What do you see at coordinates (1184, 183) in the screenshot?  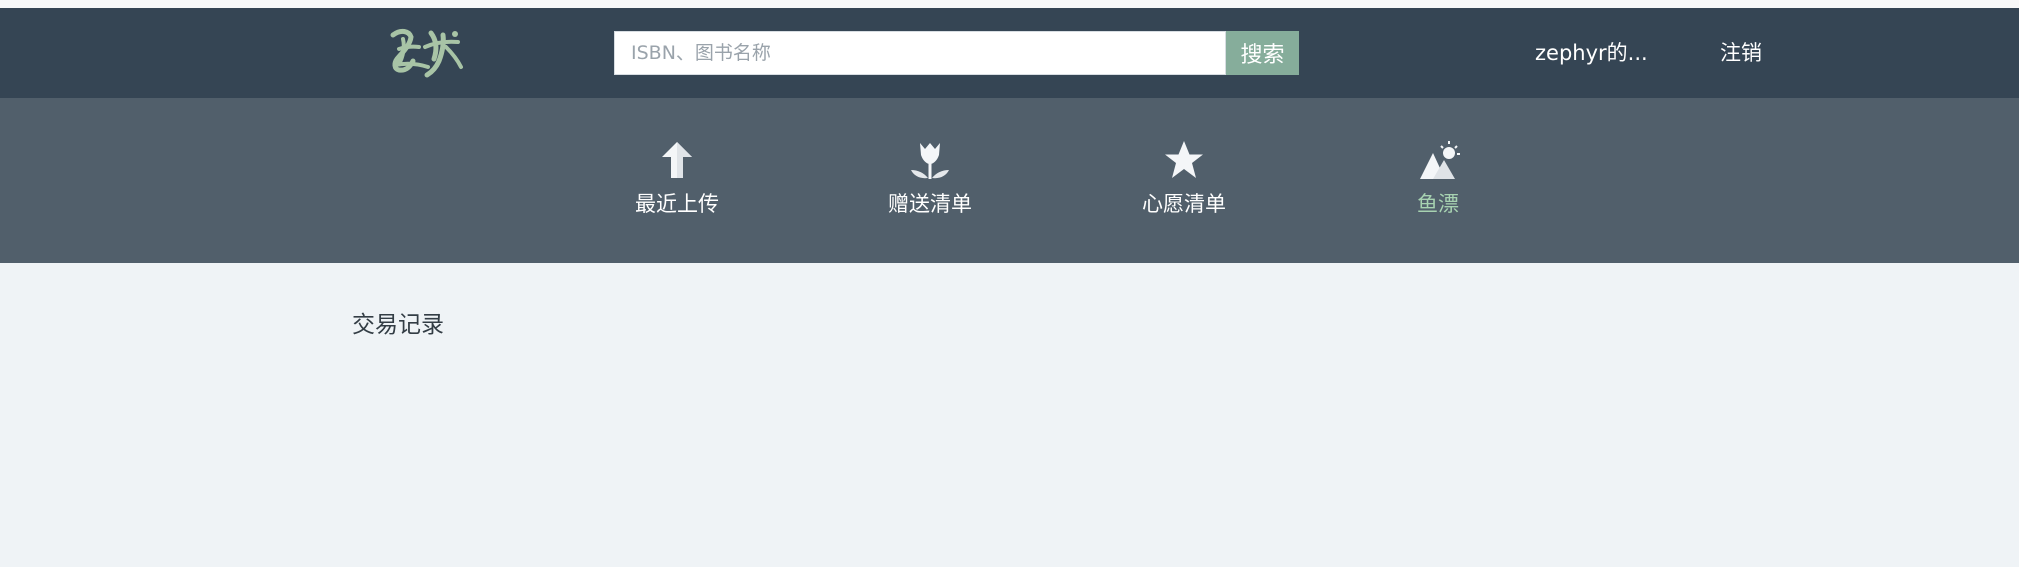 I see `nav-item-wish-list: 心愿清单` at bounding box center [1184, 183].